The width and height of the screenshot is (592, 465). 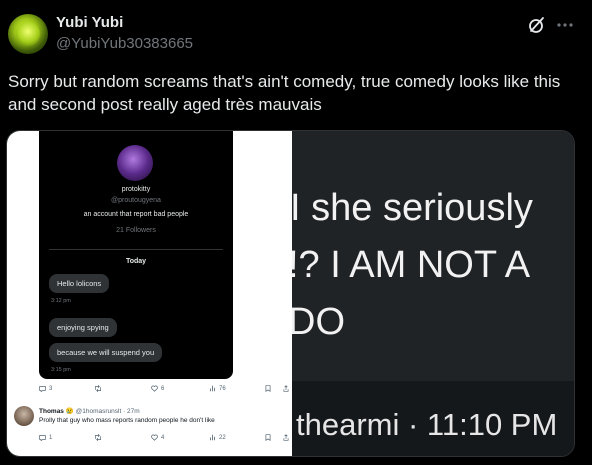 What do you see at coordinates (565, 25) in the screenshot?
I see `more-icon` at bounding box center [565, 25].